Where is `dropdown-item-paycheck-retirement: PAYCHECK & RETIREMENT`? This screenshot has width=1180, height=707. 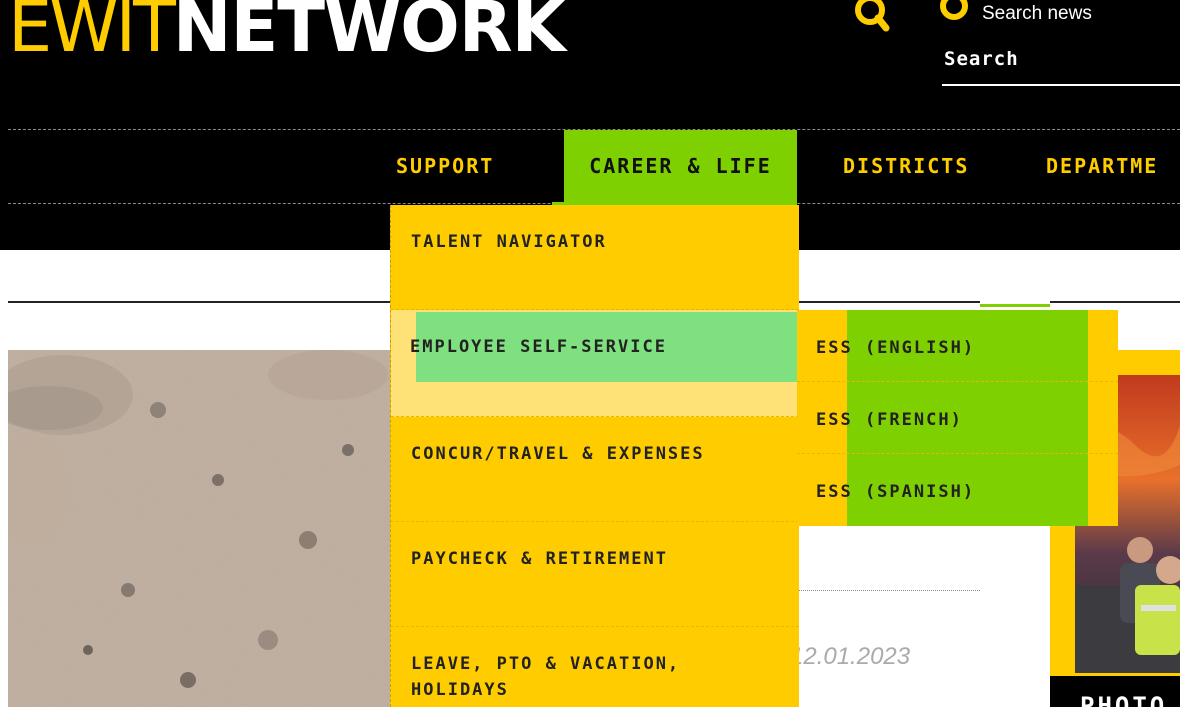
dropdown-item-paycheck-retirement: PAYCHECK & RETIREMENT is located at coordinates (595, 574).